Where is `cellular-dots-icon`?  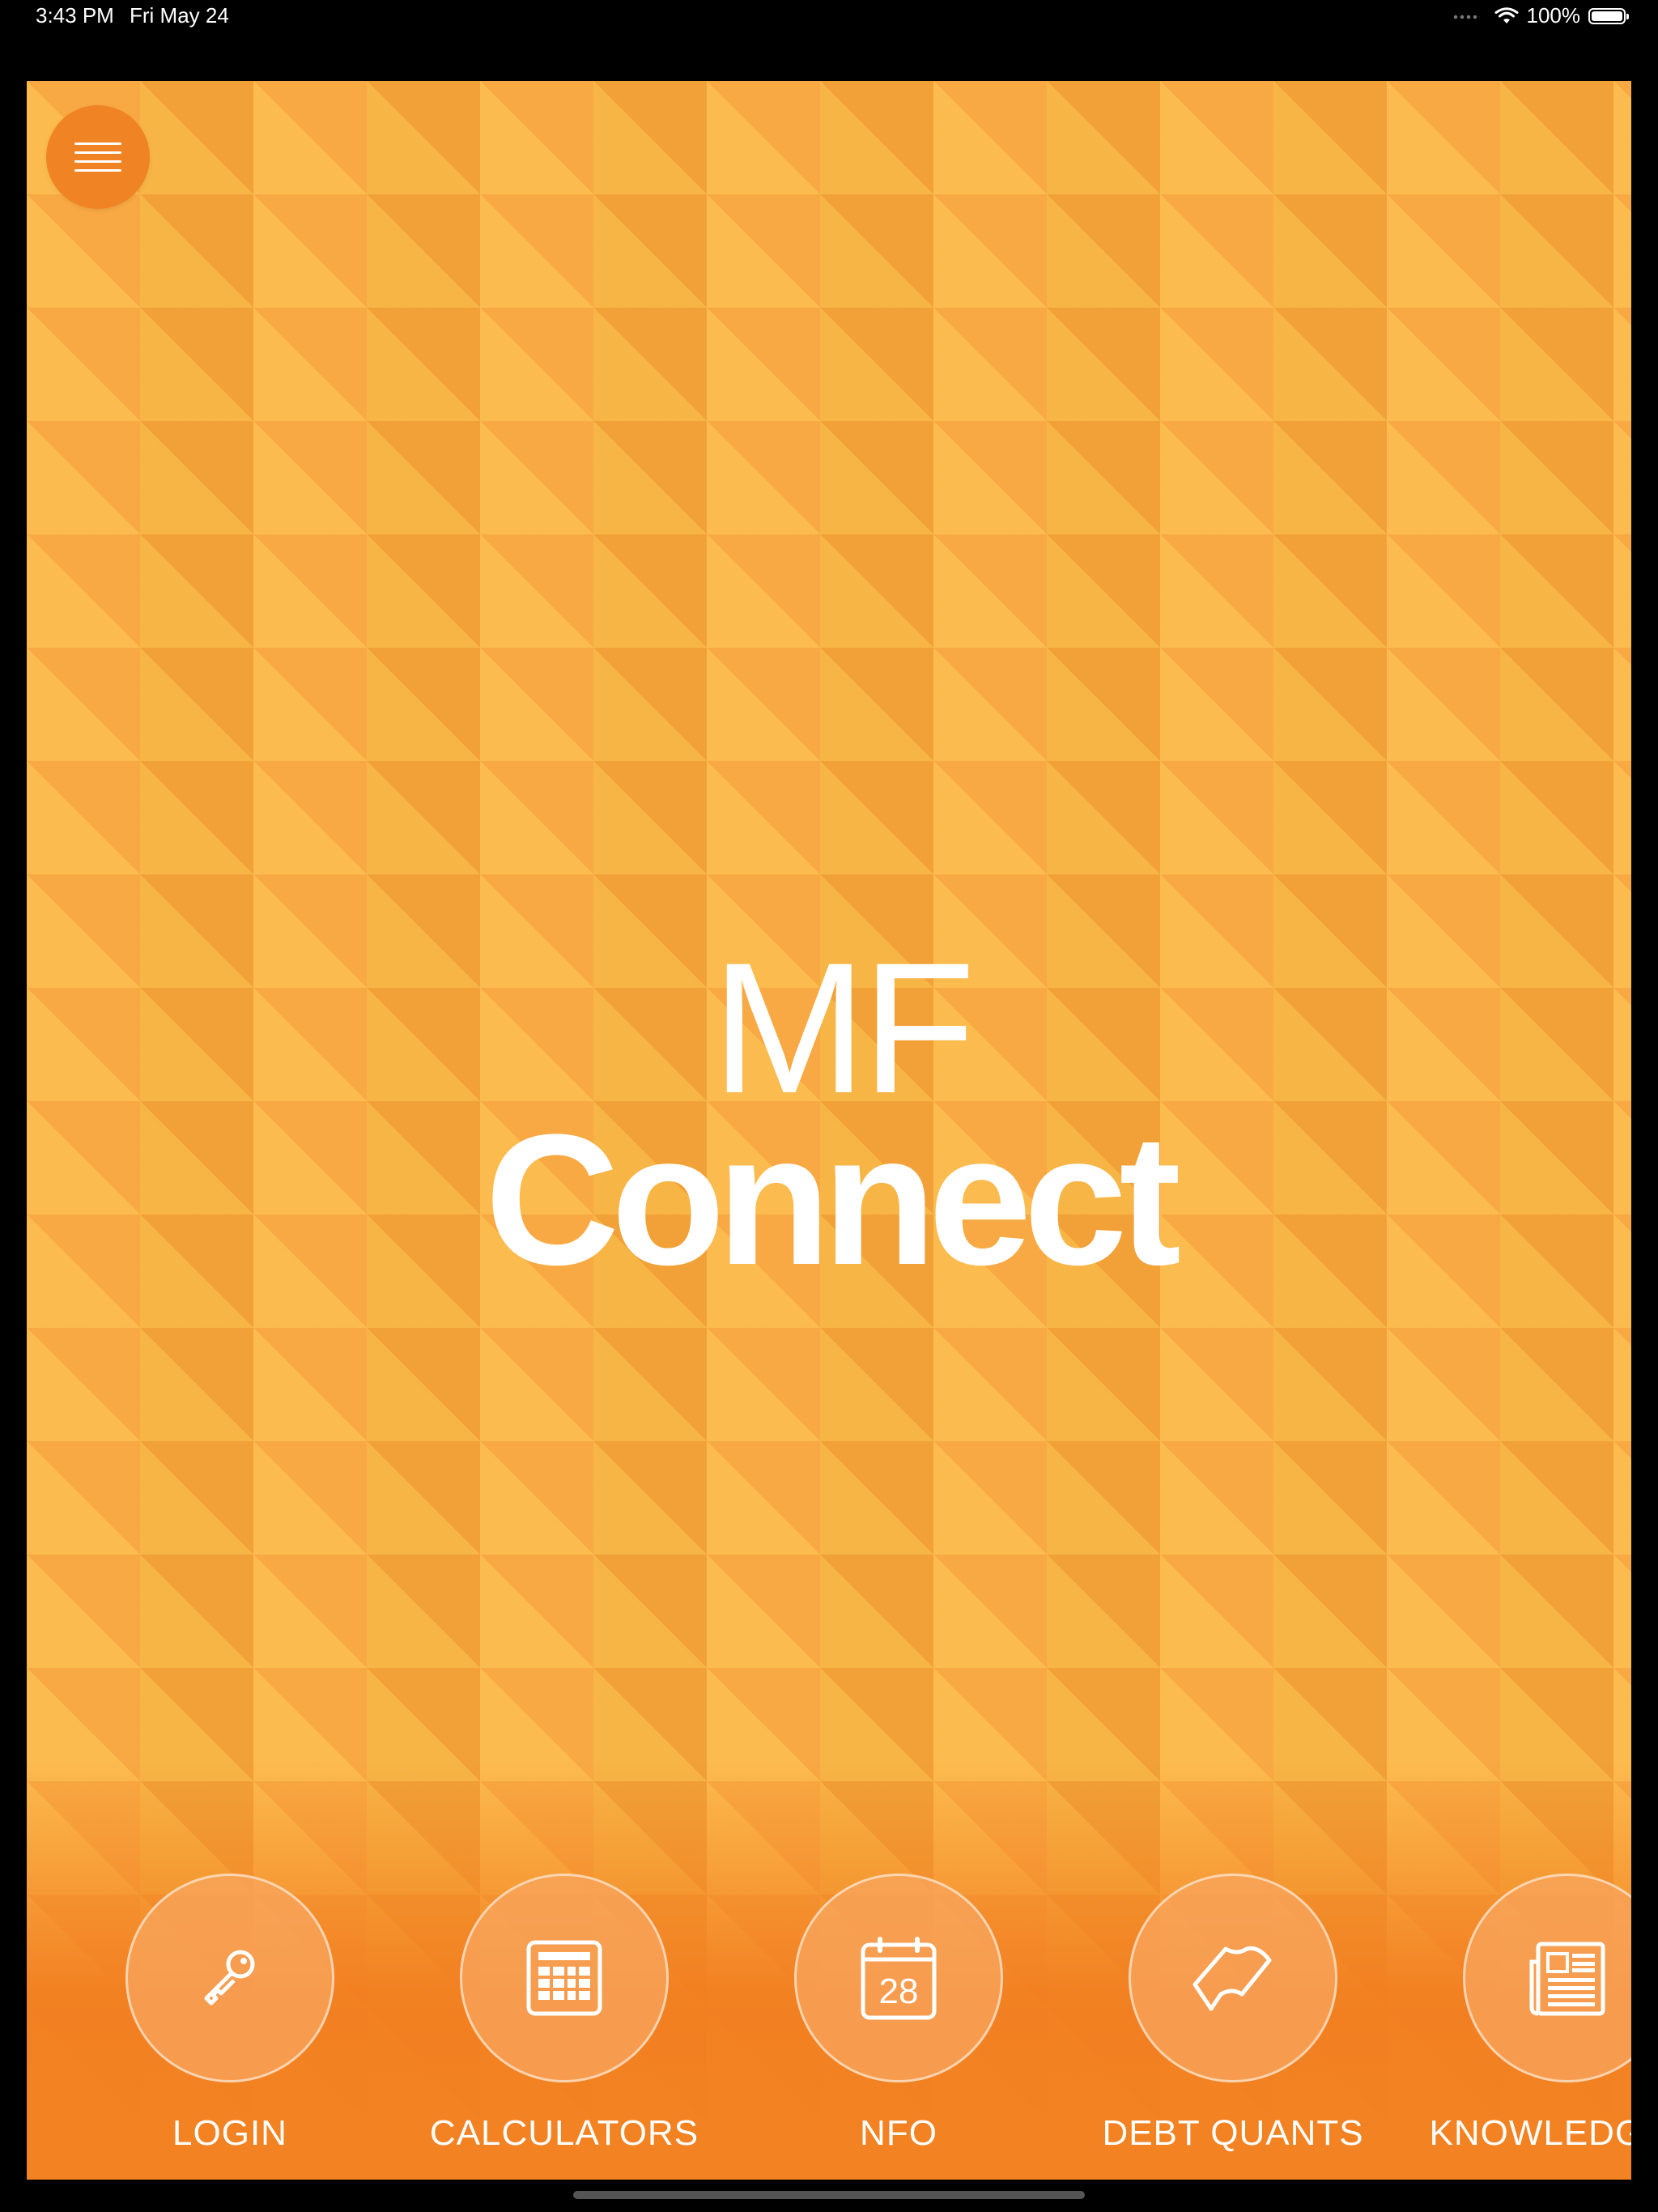 cellular-dots-icon is located at coordinates (1466, 17).